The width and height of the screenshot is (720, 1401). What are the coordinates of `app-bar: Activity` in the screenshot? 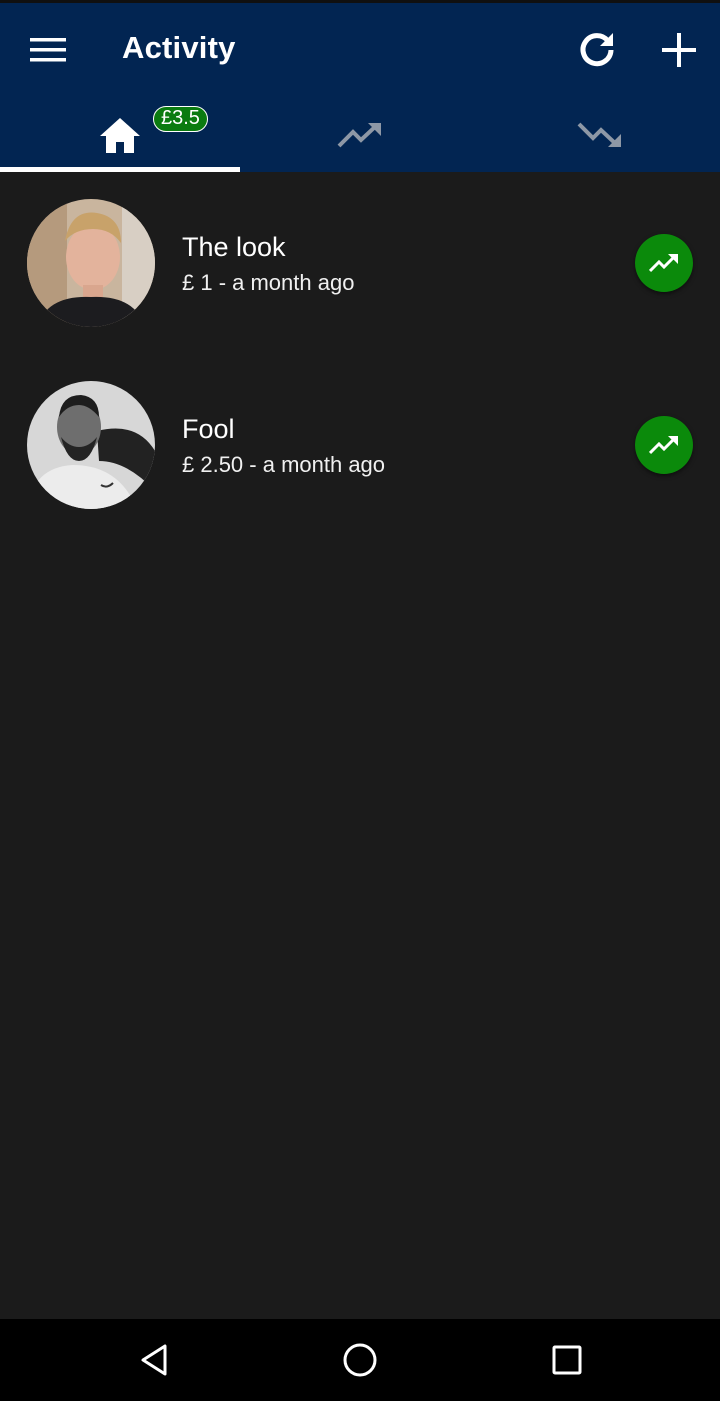 It's located at (360, 50).